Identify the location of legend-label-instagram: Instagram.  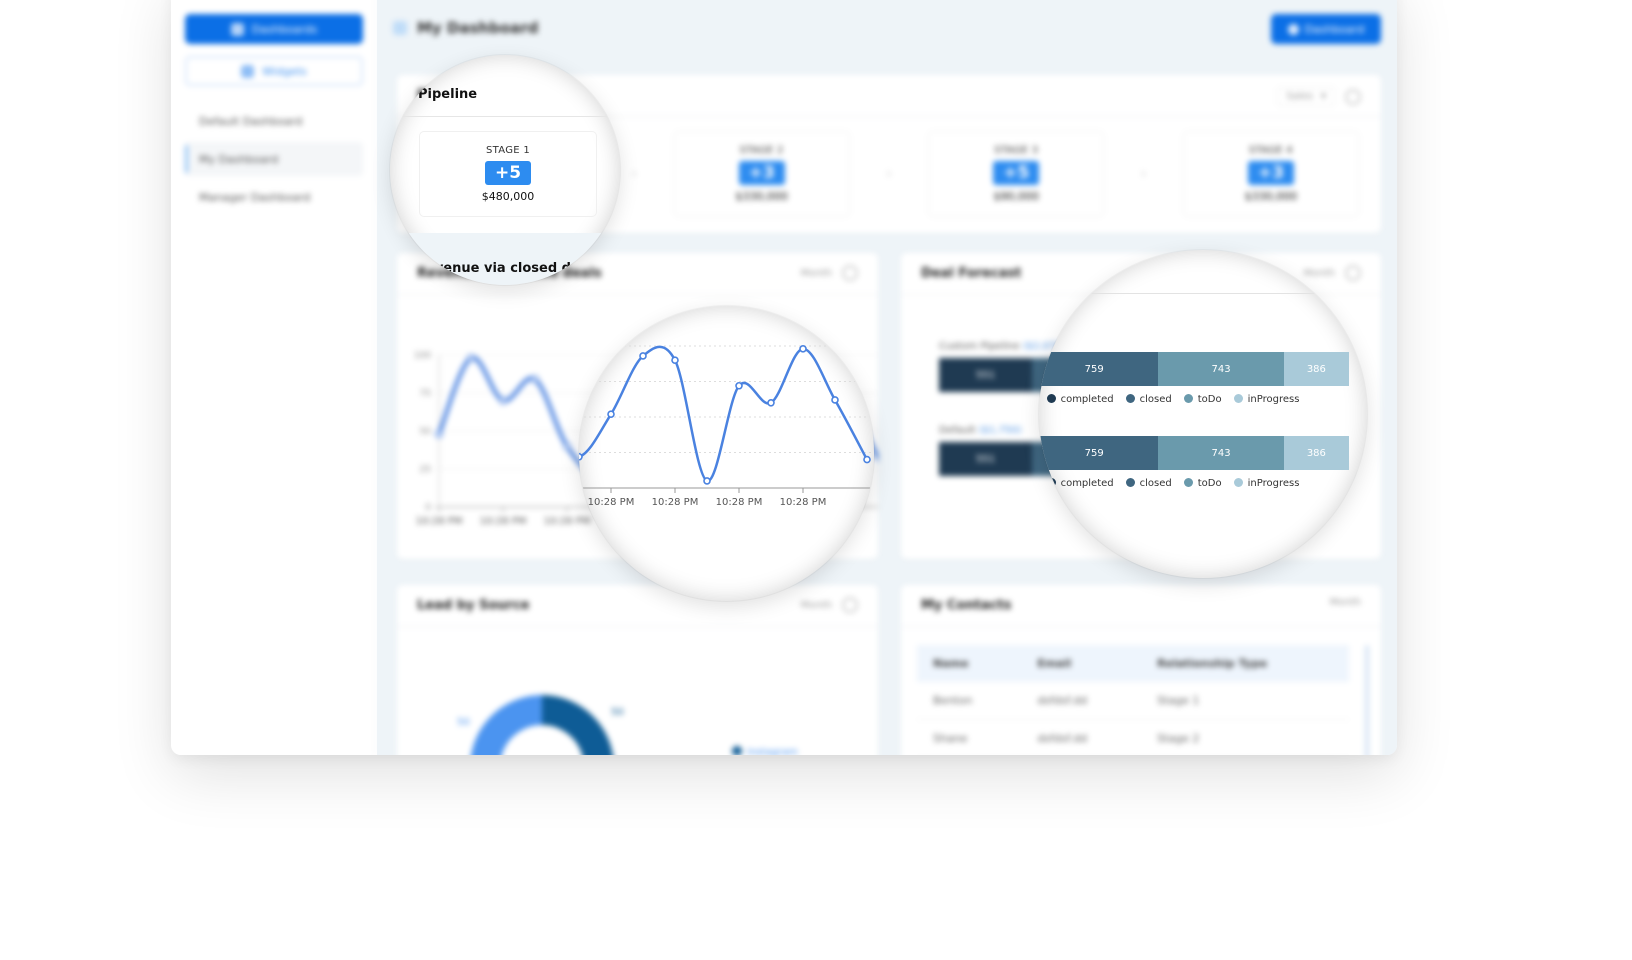
(772, 751).